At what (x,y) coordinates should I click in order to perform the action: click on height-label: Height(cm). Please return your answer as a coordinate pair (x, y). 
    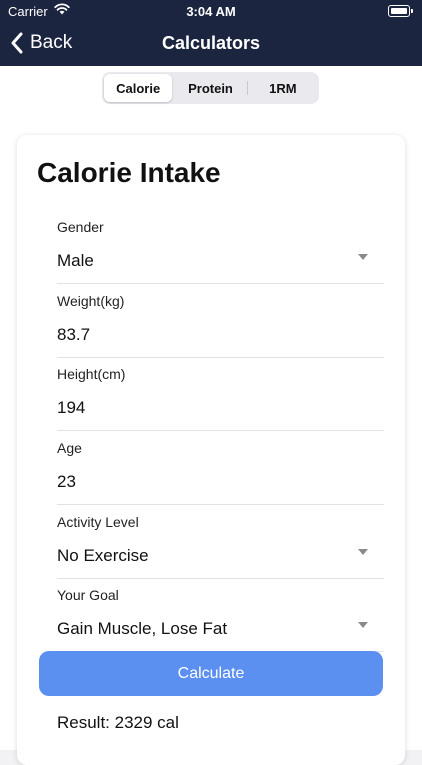
    Looking at the image, I should click on (91, 374).